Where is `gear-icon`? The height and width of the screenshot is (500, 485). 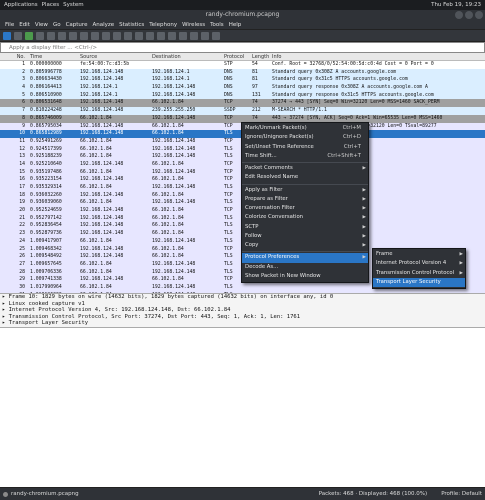
gear-icon is located at coordinates (40, 35).